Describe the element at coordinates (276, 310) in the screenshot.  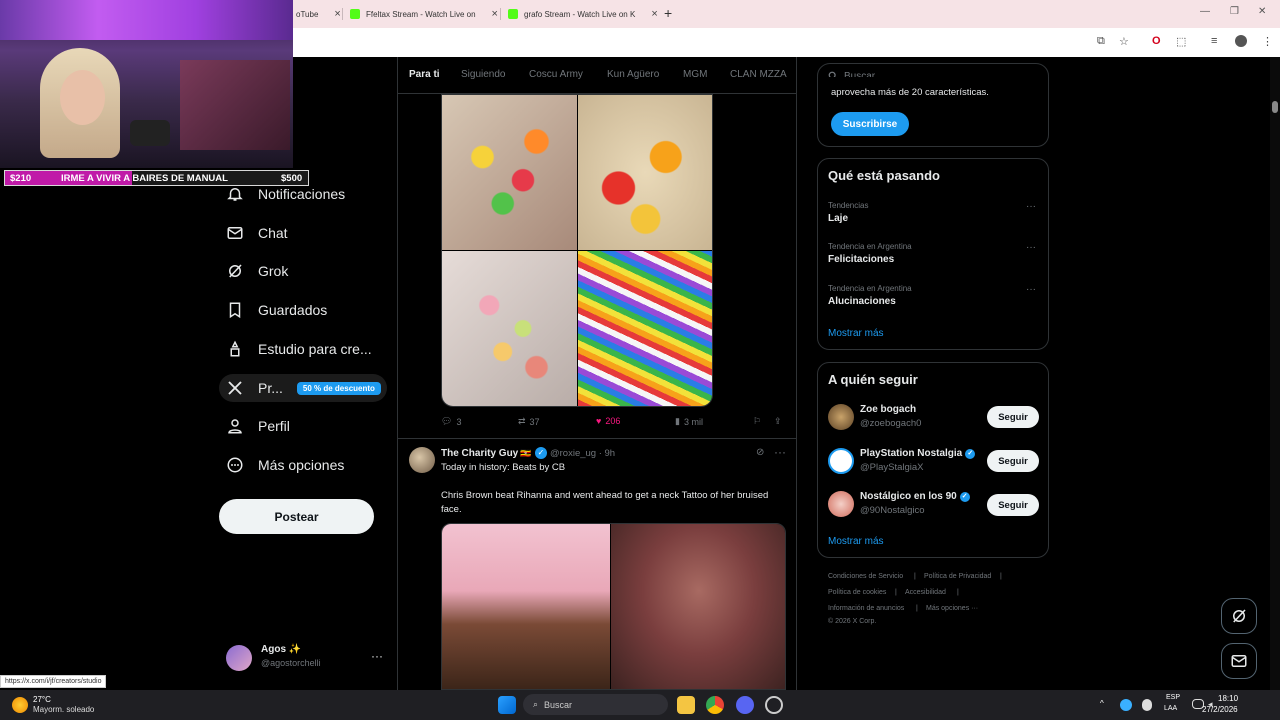
I see `nav-item-bookmarks: Guardados` at that location.